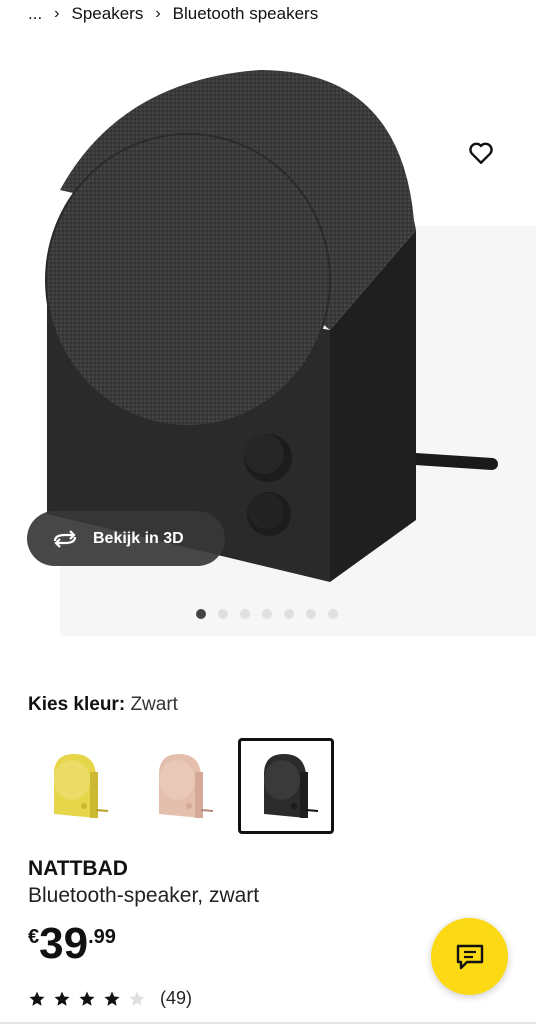  I want to click on heart-outline-icon, so click(481, 153).